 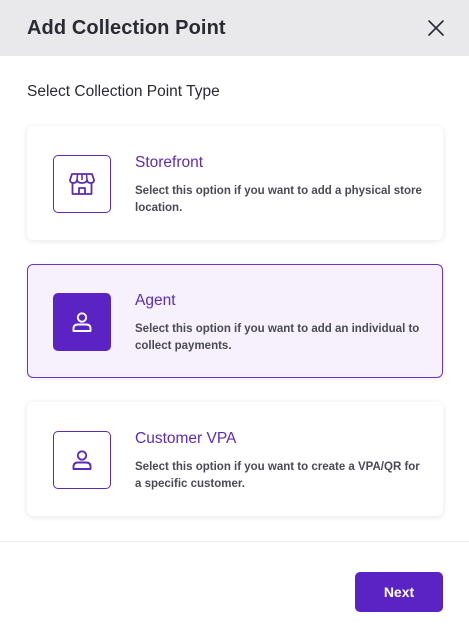 What do you see at coordinates (169, 162) in the screenshot?
I see `option-title: Storefront` at bounding box center [169, 162].